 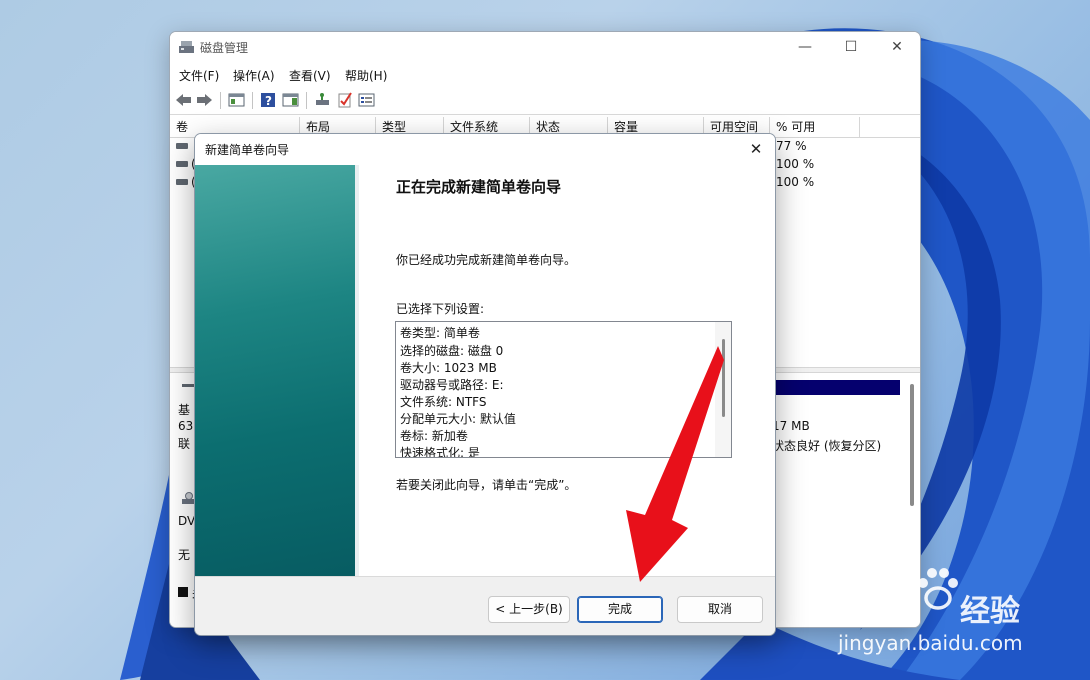 I want to click on setting-line: 文件系统: NTFS, so click(x=443, y=402).